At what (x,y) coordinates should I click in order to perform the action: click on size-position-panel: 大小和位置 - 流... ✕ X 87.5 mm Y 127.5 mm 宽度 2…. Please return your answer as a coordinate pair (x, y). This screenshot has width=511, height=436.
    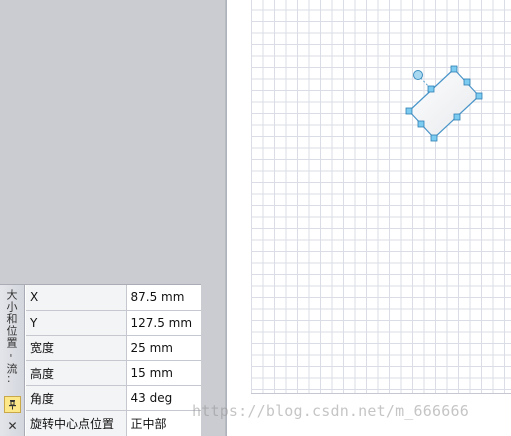
    Looking at the image, I should click on (100, 360).